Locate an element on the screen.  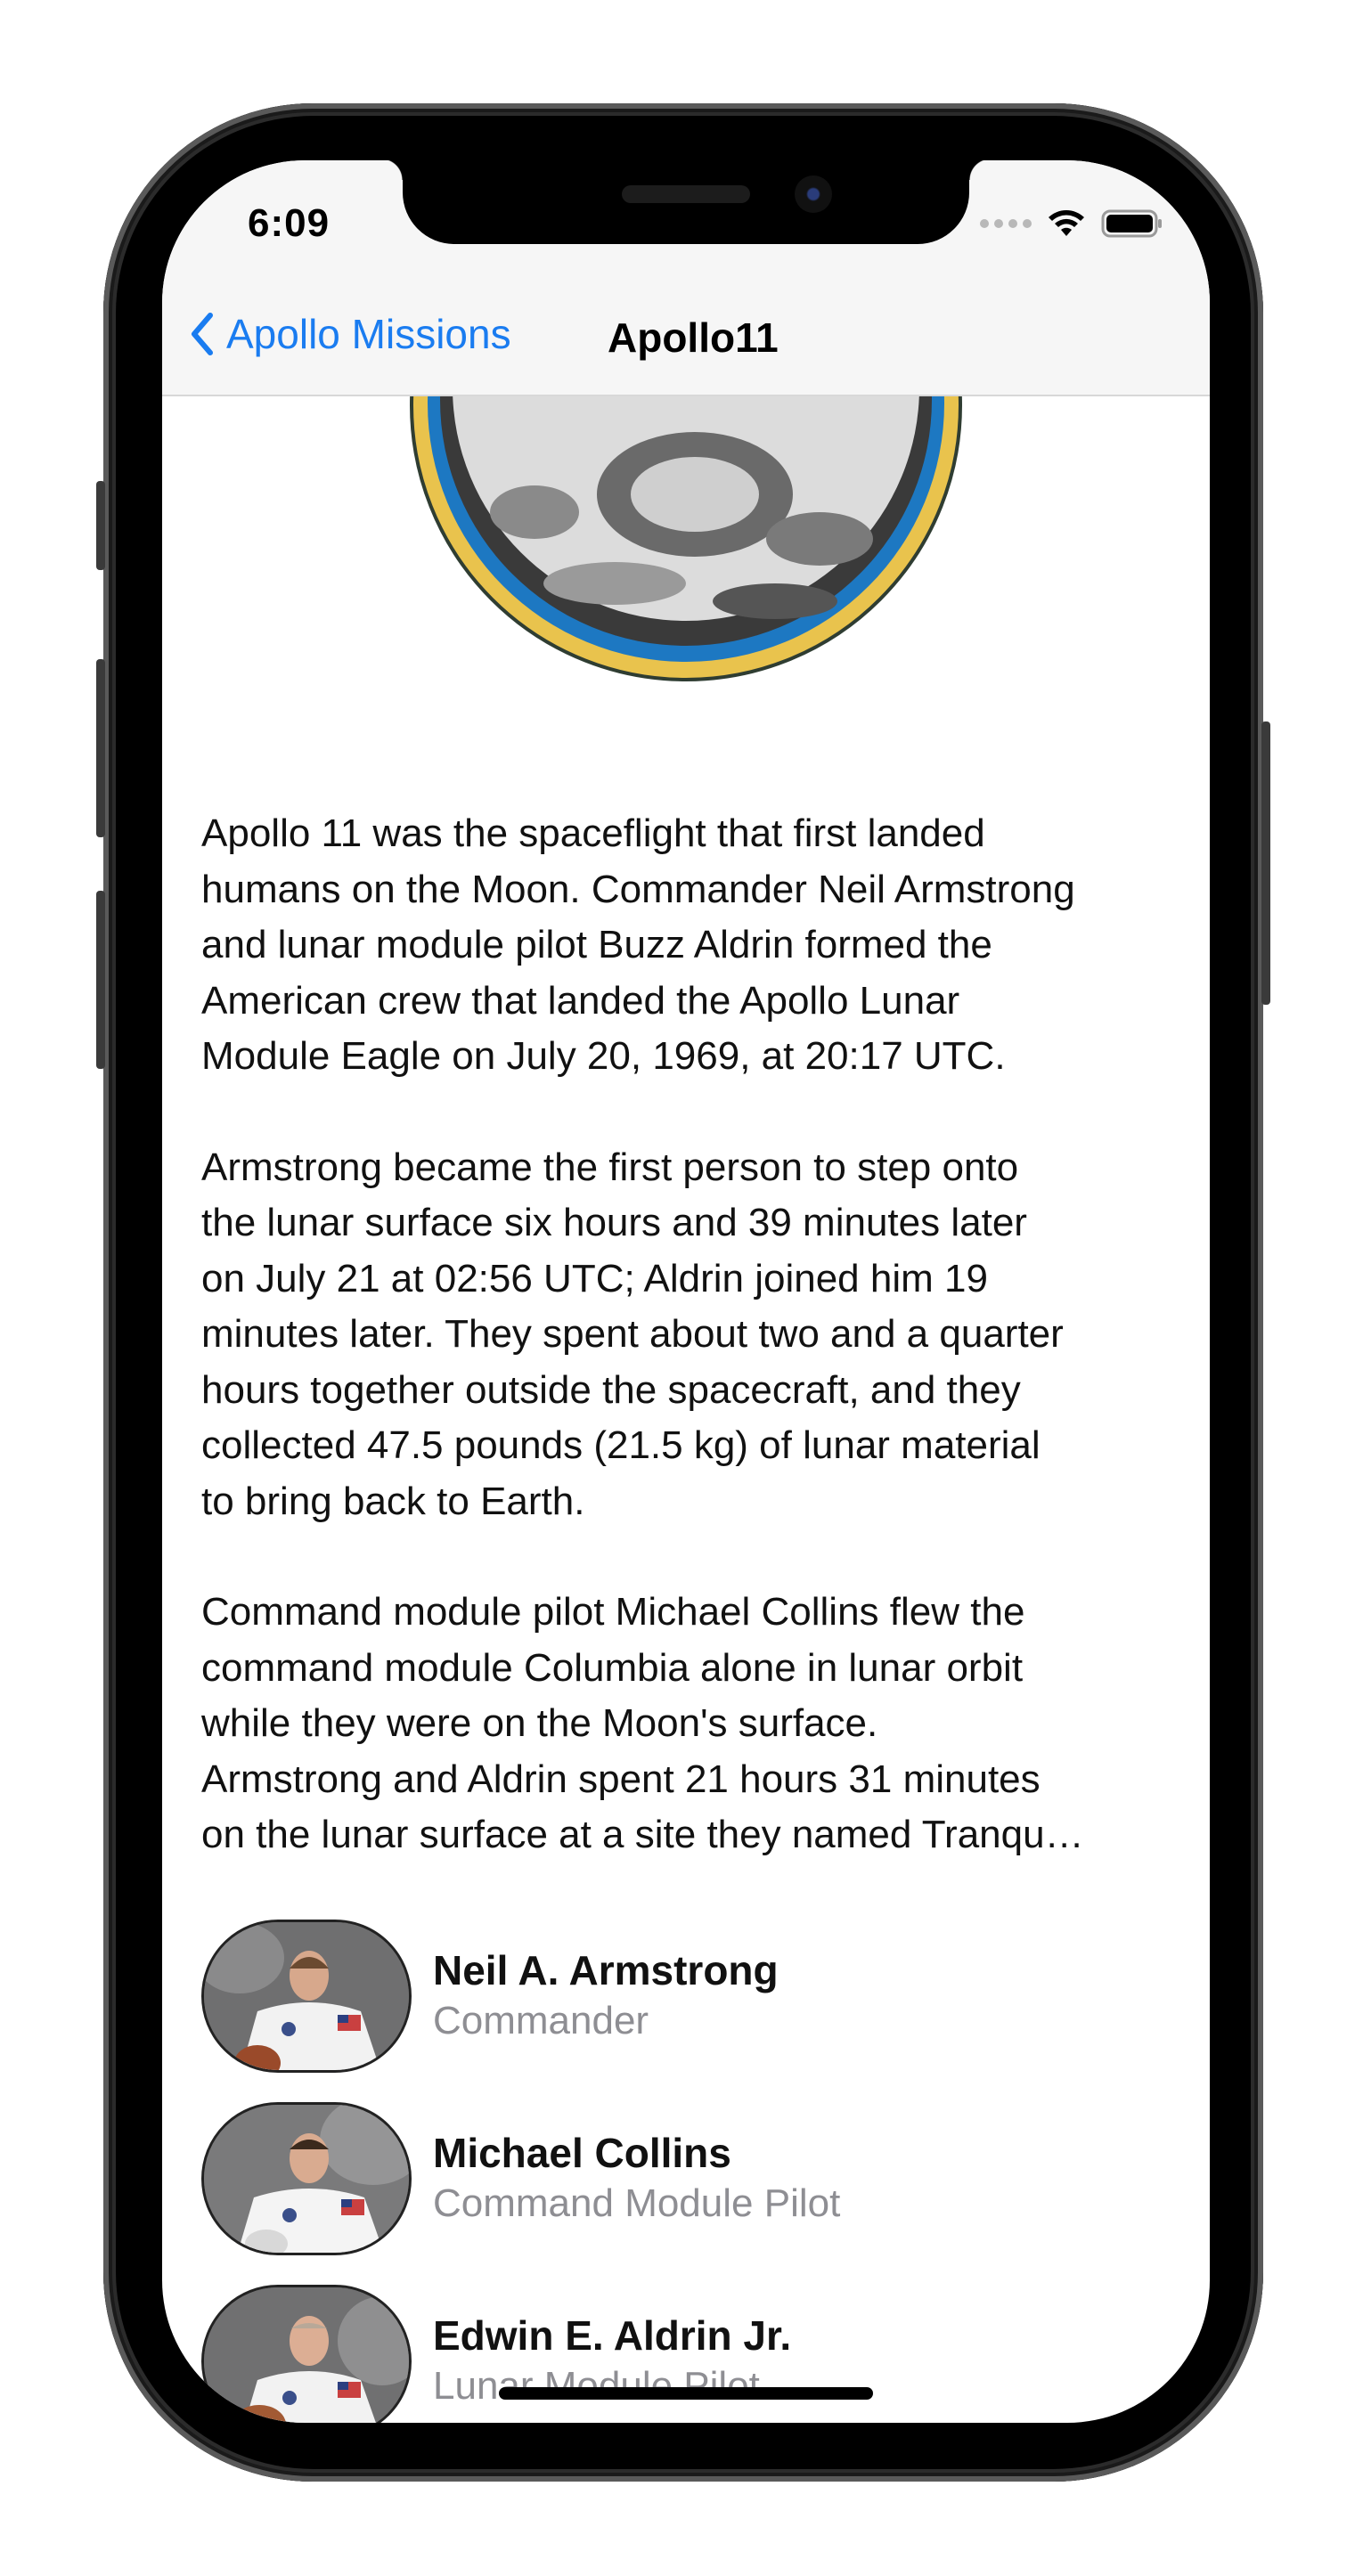
crew-role: Command Module Pilot is located at coordinates (637, 2203).